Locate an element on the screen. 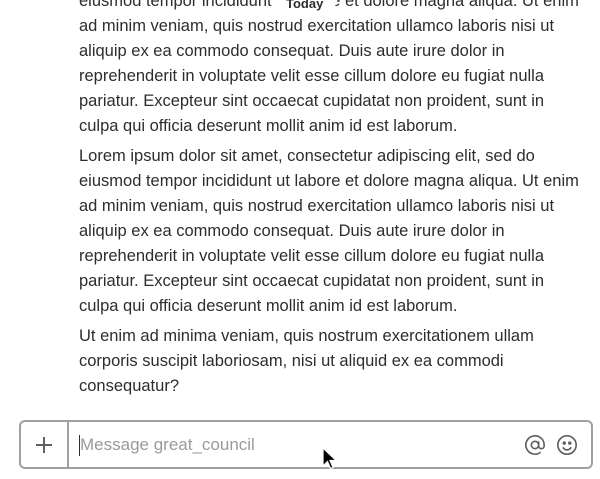  smiley-icon is located at coordinates (567, 444).